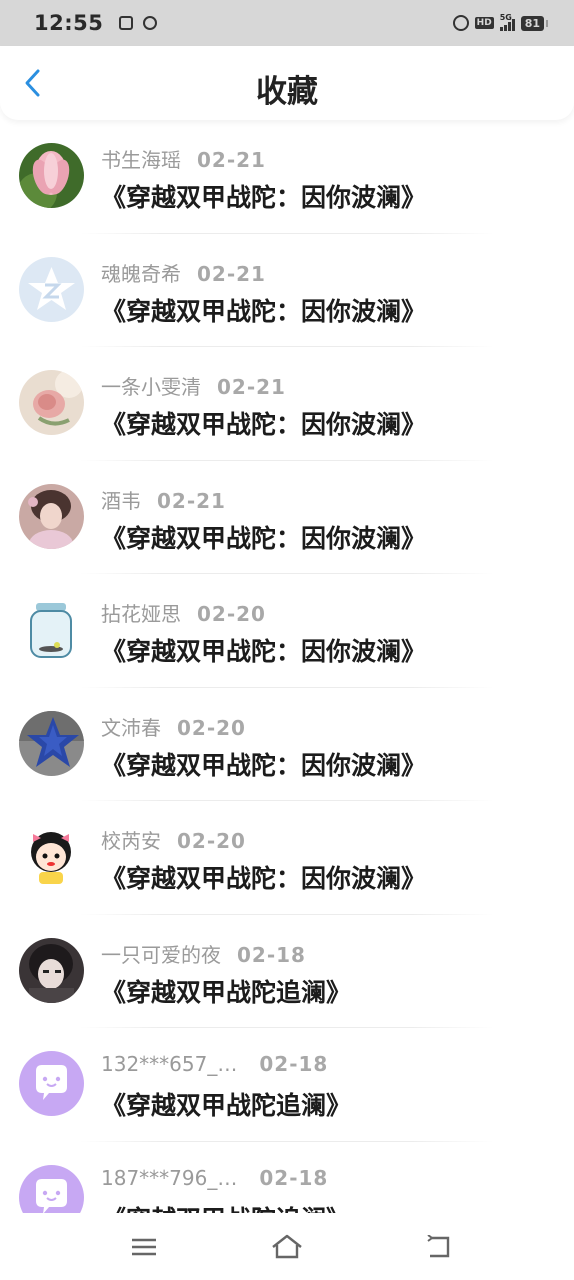  What do you see at coordinates (69, 23) in the screenshot?
I see `status-time: 12:55` at bounding box center [69, 23].